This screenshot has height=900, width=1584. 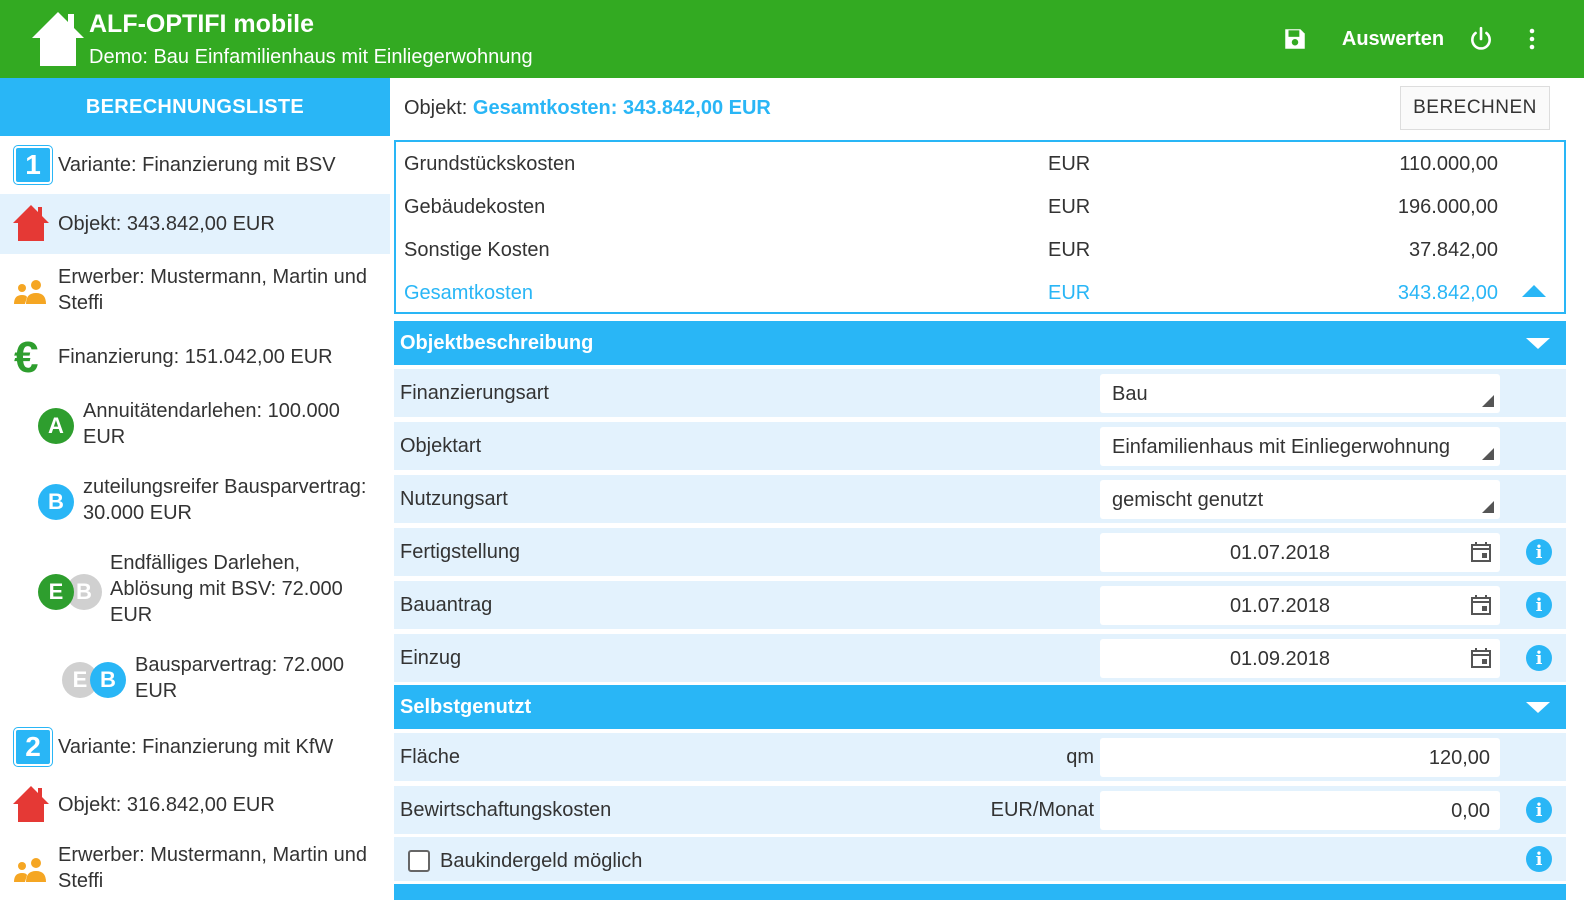 What do you see at coordinates (166, 805) in the screenshot?
I see `sidebar-item-label: Objekt: 316.842,00 EUR` at bounding box center [166, 805].